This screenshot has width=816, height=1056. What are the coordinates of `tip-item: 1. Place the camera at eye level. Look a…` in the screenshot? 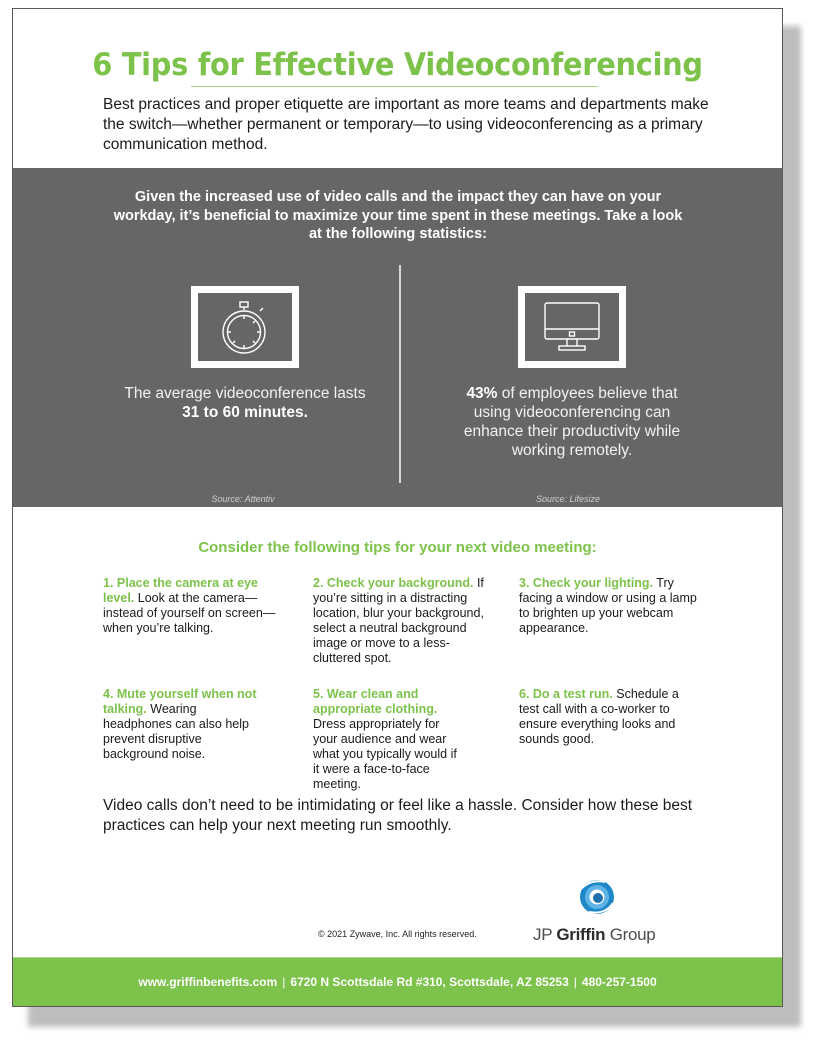 It's located at (190, 606).